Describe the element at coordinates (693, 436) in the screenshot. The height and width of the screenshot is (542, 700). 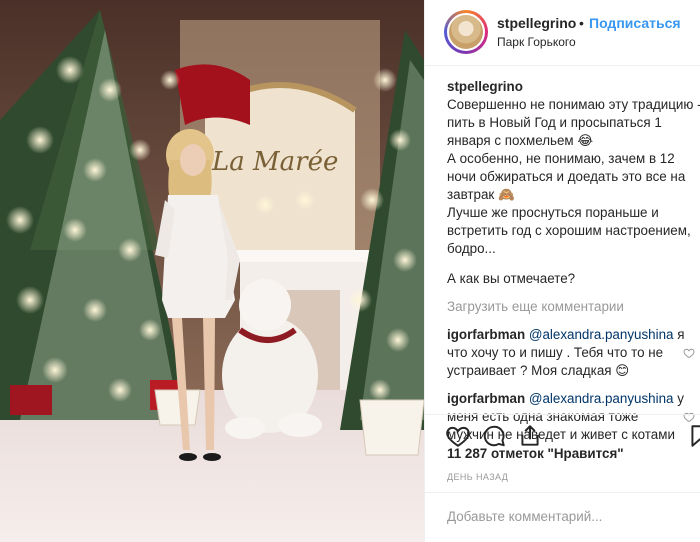
I see `bookmark-icon` at that location.